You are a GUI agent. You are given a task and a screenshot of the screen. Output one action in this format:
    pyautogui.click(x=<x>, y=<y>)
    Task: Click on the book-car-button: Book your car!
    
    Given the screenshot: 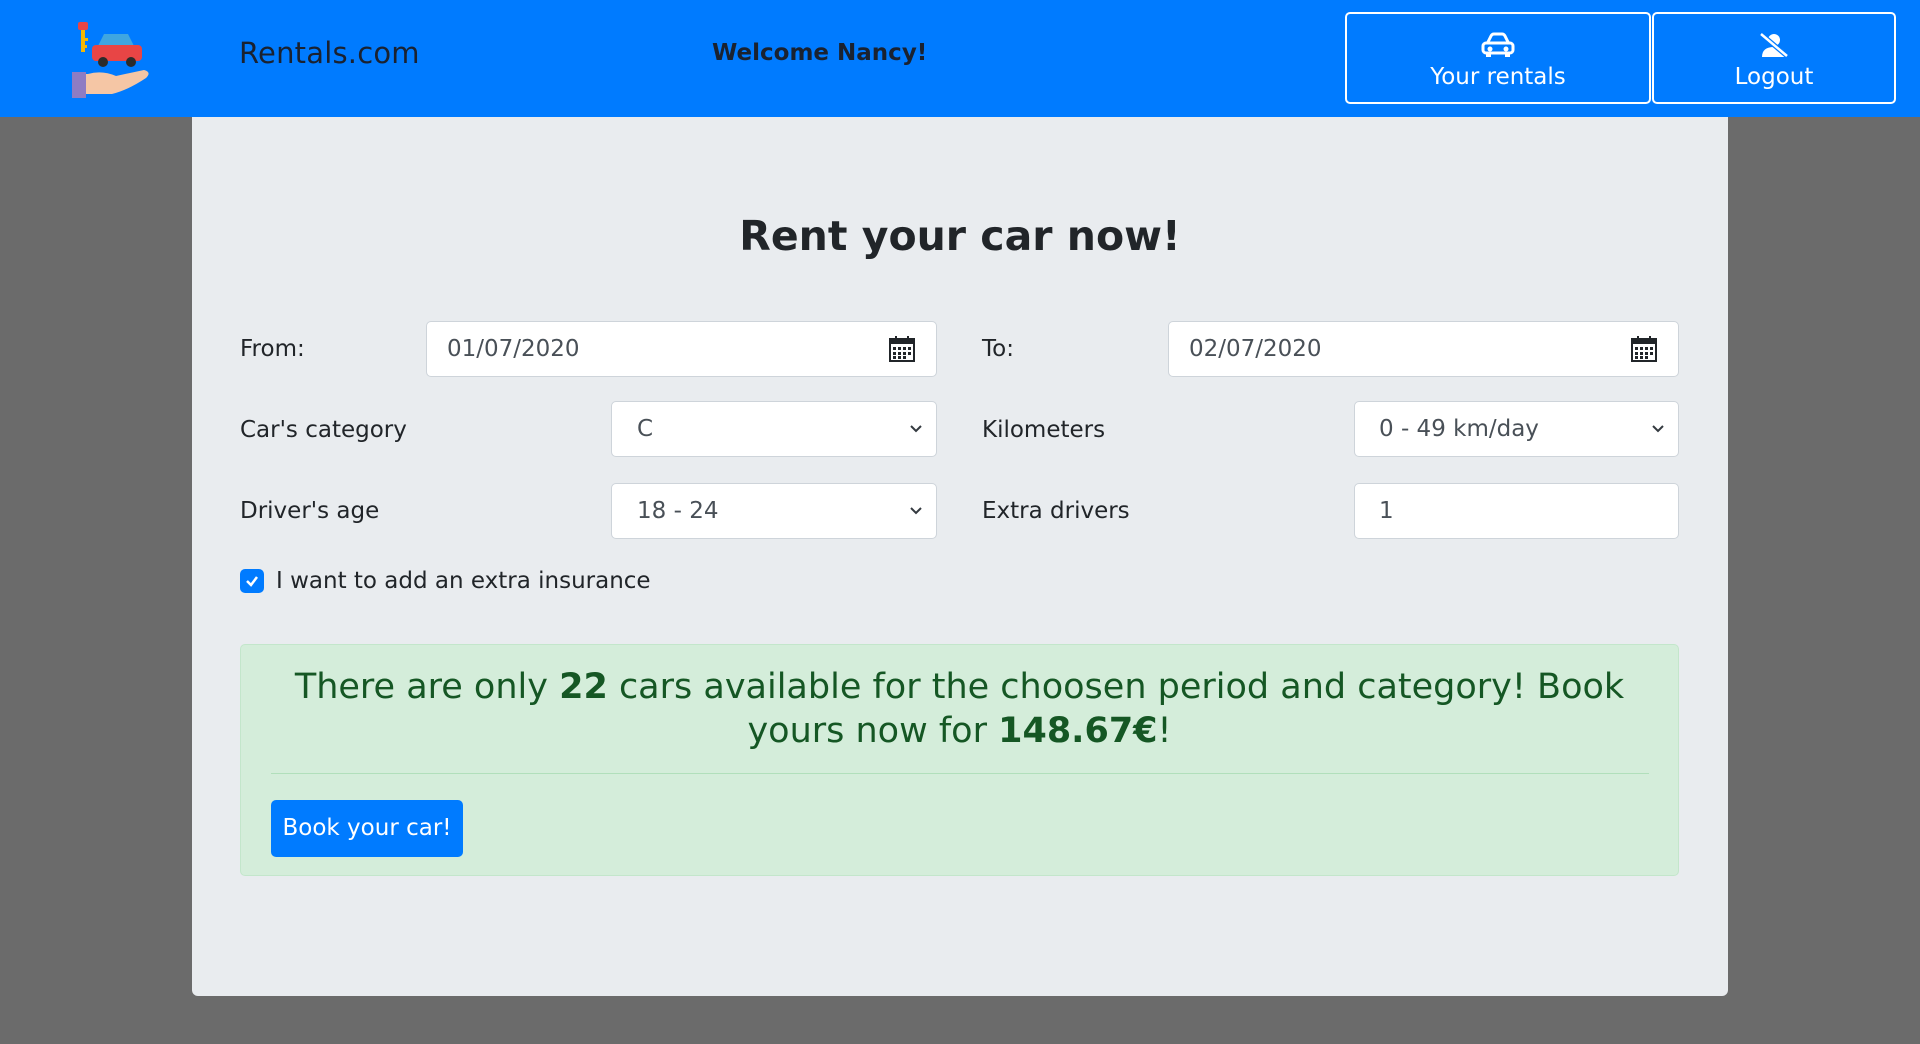 What is the action you would take?
    pyautogui.click(x=367, y=828)
    